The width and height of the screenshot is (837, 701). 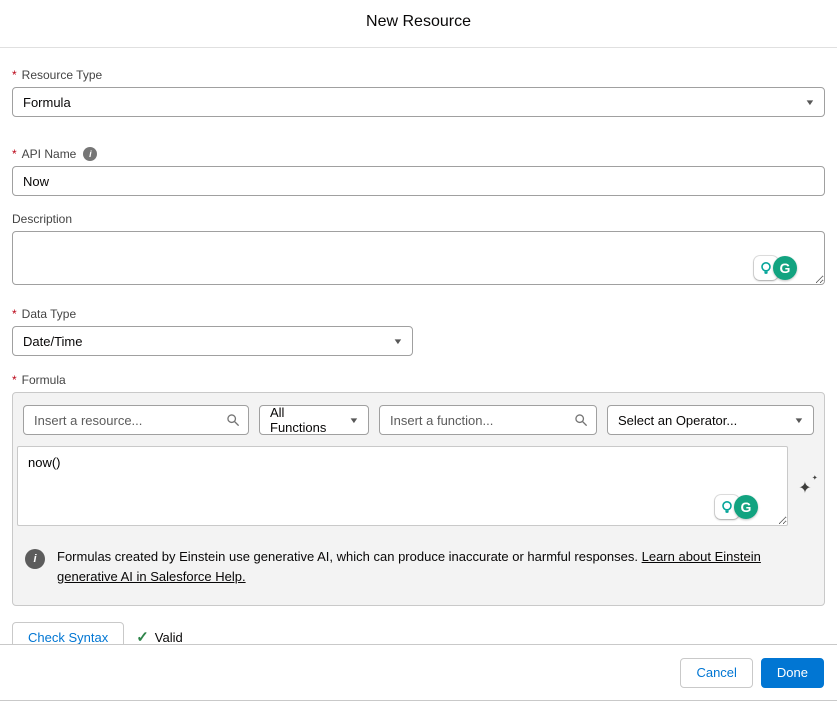 I want to click on description-label: Description, so click(x=418, y=219).